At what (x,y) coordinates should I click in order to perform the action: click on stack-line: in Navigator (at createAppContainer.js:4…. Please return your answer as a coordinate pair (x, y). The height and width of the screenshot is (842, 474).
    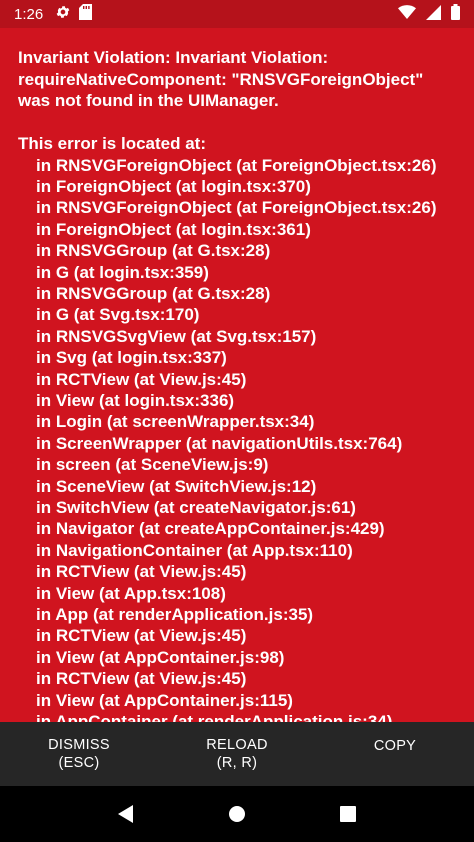
    Looking at the image, I should click on (210, 529).